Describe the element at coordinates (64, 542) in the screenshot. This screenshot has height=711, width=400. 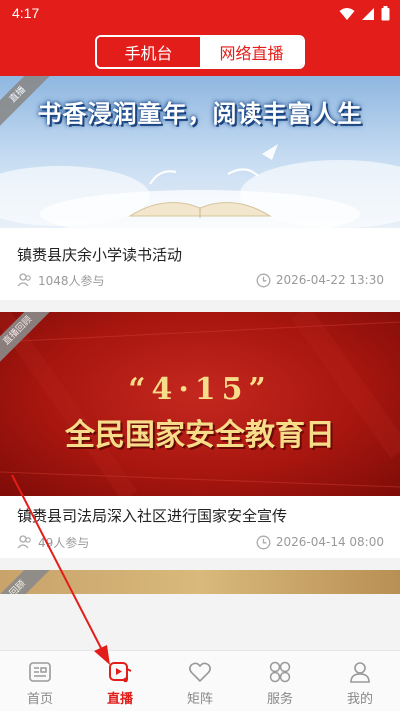
I see `participant-count: 49人参与` at that location.